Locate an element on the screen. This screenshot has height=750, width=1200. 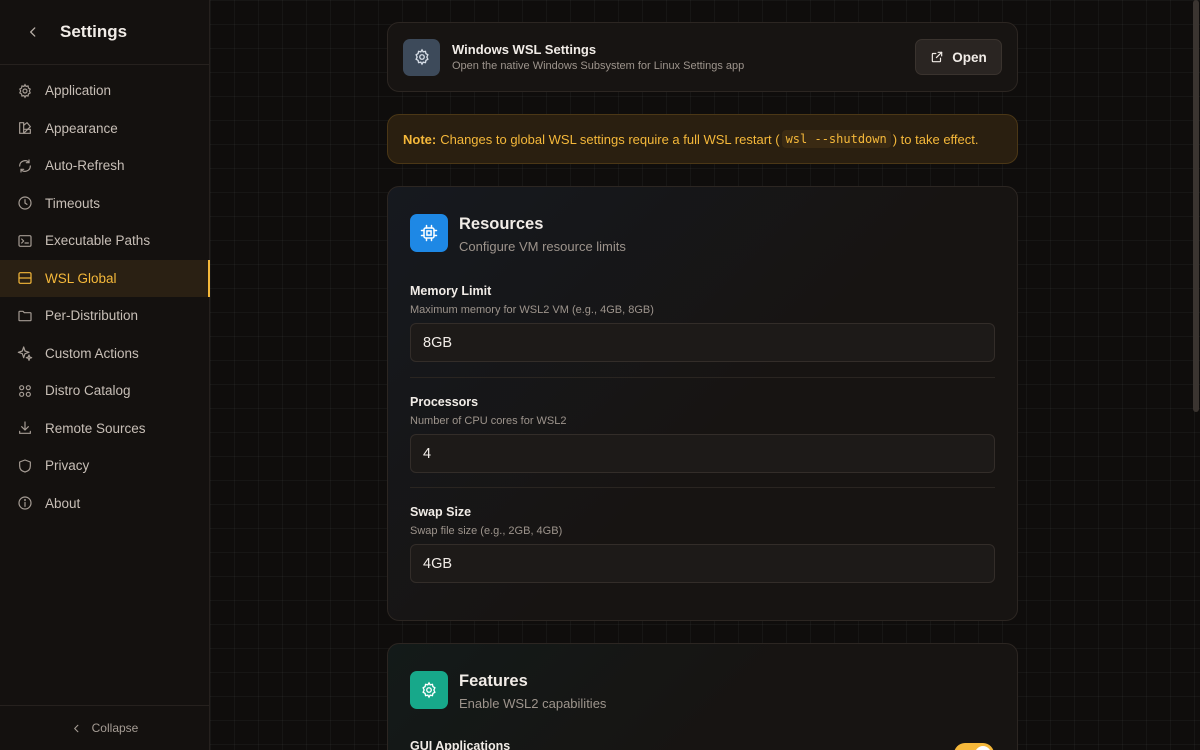
open-label: Open is located at coordinates (969, 57).